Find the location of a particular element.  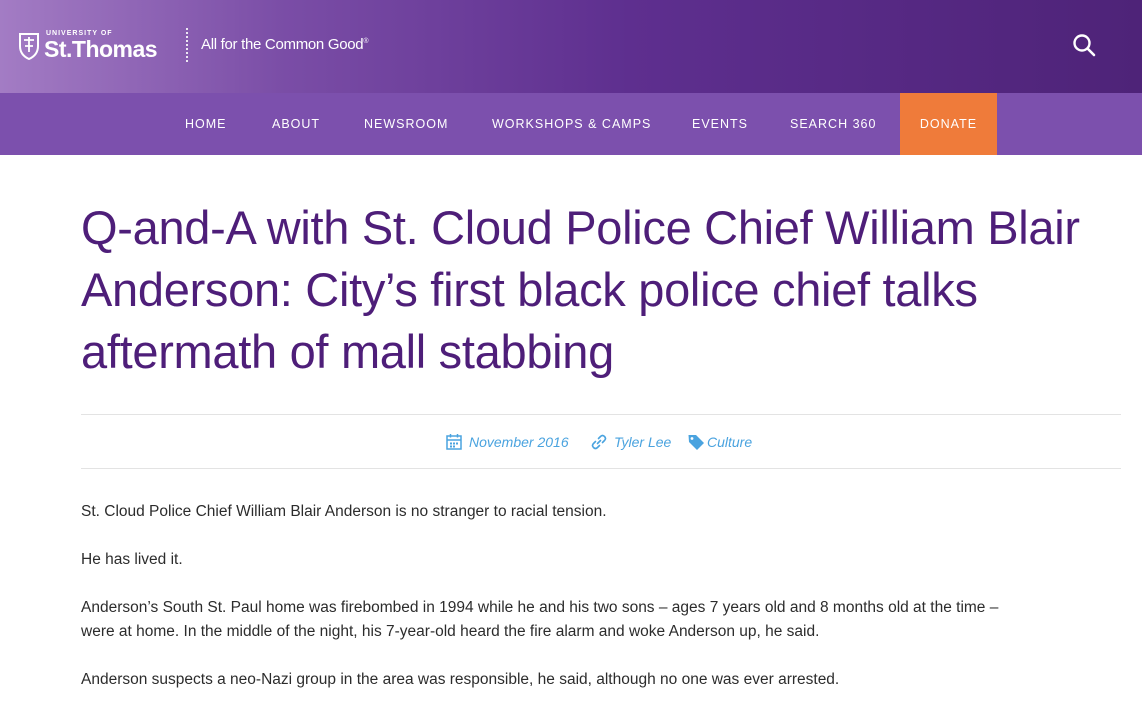

search-icon is located at coordinates (1084, 45).